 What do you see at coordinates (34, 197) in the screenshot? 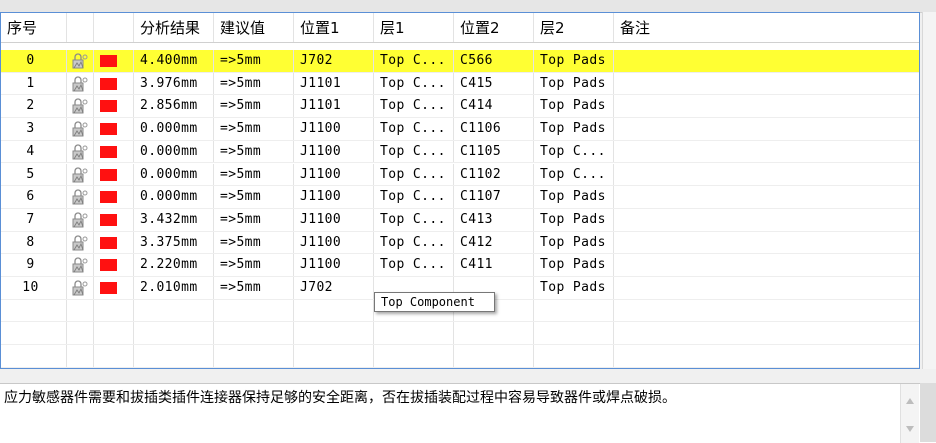
I see `cell-index: 6` at bounding box center [34, 197].